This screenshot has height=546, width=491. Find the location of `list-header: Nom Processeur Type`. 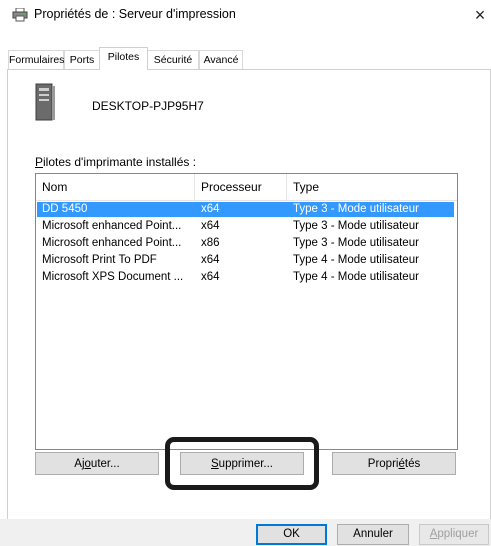

list-header: Nom Processeur Type is located at coordinates (246, 187).